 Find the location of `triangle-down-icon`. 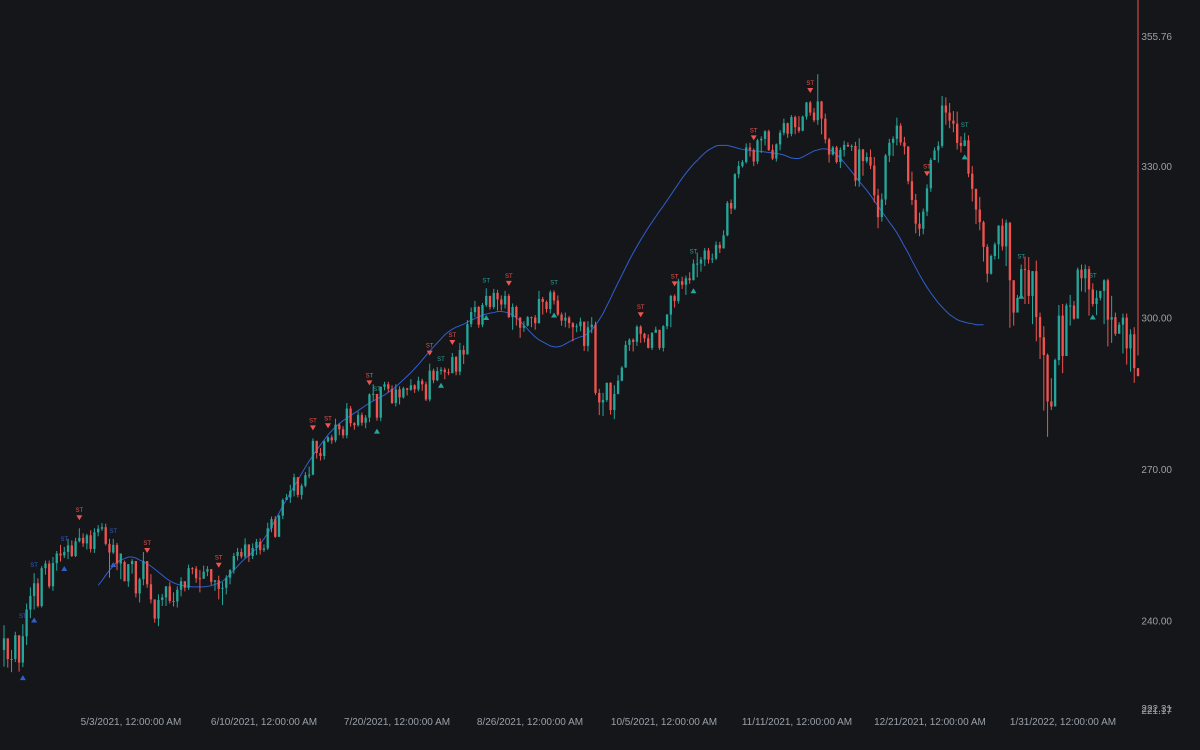

triangle-down-icon is located at coordinates (674, 284).